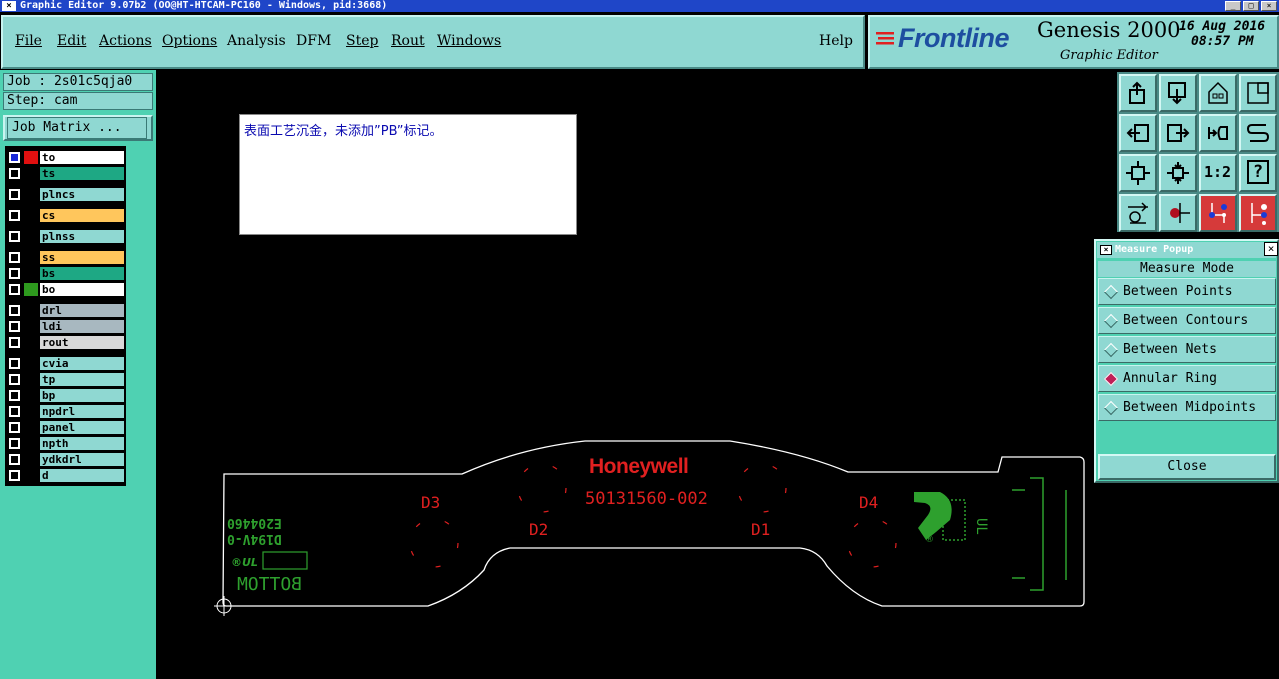 Image resolution: width=1279 pixels, height=679 pixels. Describe the element at coordinates (82, 194) in the screenshot. I see `layer-name: plncs` at that location.